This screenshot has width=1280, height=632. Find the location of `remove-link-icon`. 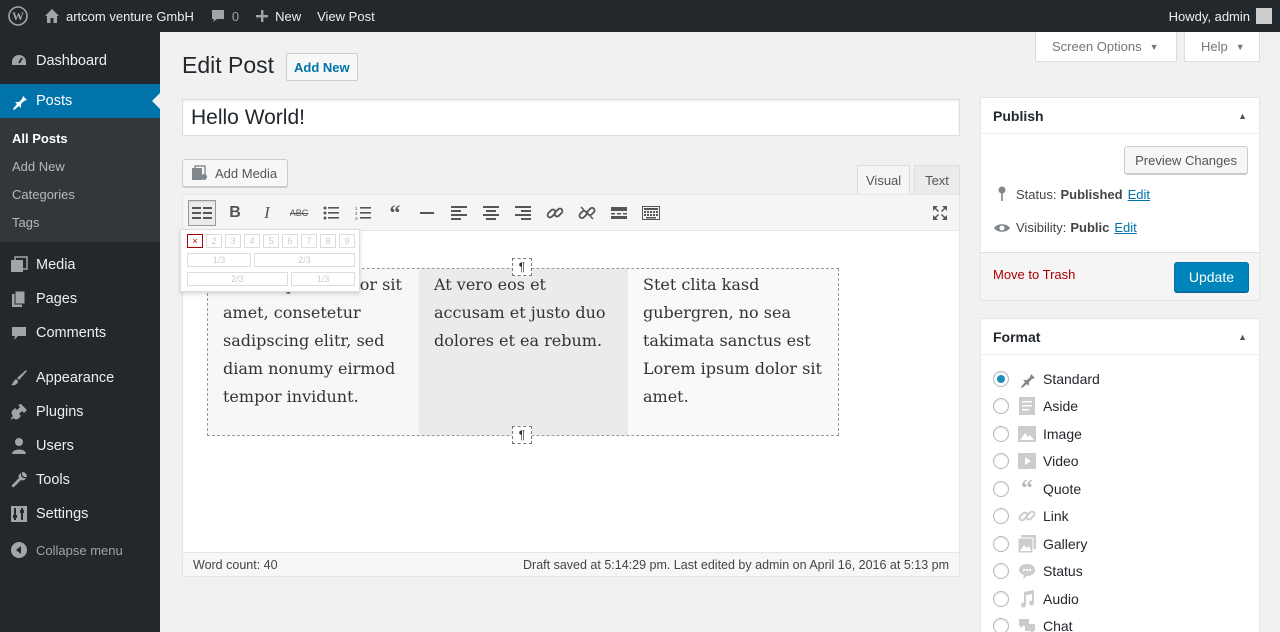

remove-link-icon is located at coordinates (587, 213).